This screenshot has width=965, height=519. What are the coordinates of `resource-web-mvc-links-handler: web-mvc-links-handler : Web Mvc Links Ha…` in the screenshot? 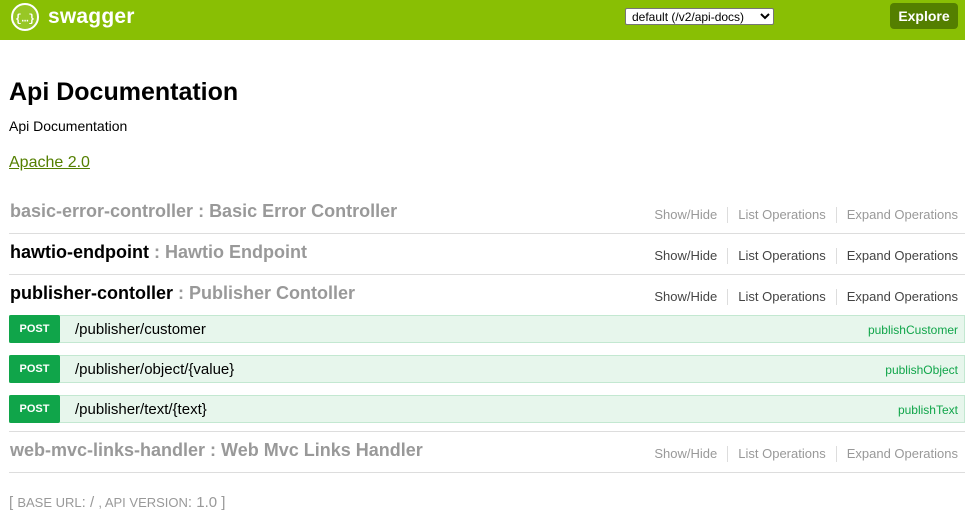 It's located at (487, 452).